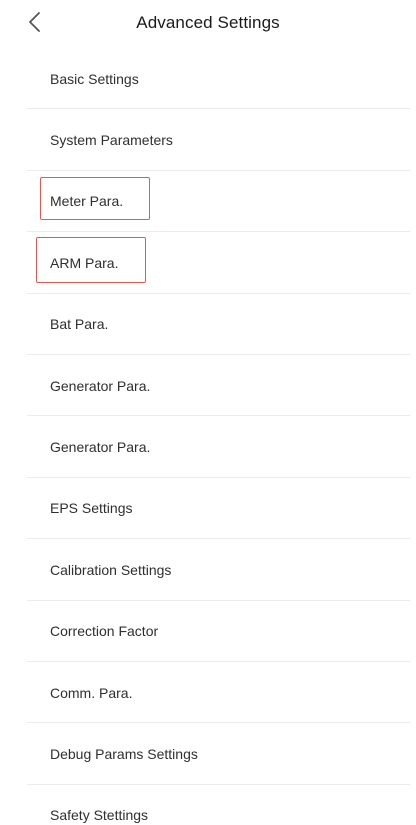 This screenshot has height=825, width=416. Describe the element at coordinates (208, 447) in the screenshot. I see `menu-item-generator-para-2: Generator Para.` at that location.